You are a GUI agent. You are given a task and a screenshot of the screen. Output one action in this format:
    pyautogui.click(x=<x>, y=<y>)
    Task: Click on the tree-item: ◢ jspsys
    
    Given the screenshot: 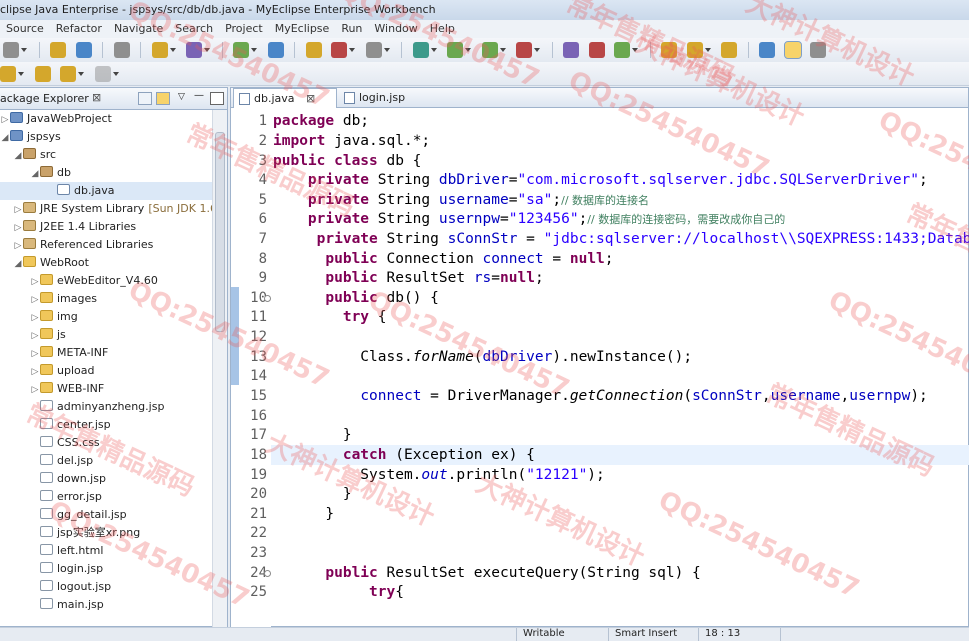 What is the action you would take?
    pyautogui.click(x=106, y=137)
    